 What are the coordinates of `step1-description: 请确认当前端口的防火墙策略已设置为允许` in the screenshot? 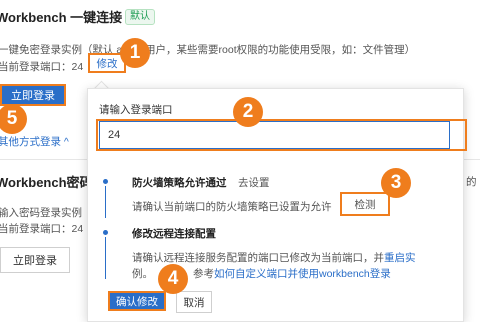 It's located at (232, 207).